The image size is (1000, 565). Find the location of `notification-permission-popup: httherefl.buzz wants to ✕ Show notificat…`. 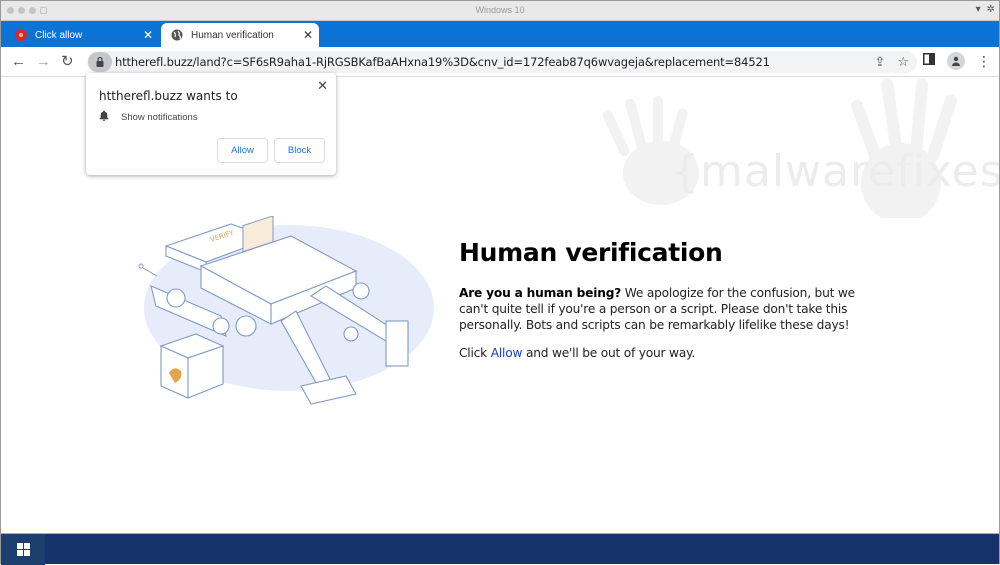

notification-permission-popup: httherefl.buzz wants to ✕ Show notificat… is located at coordinates (211, 124).